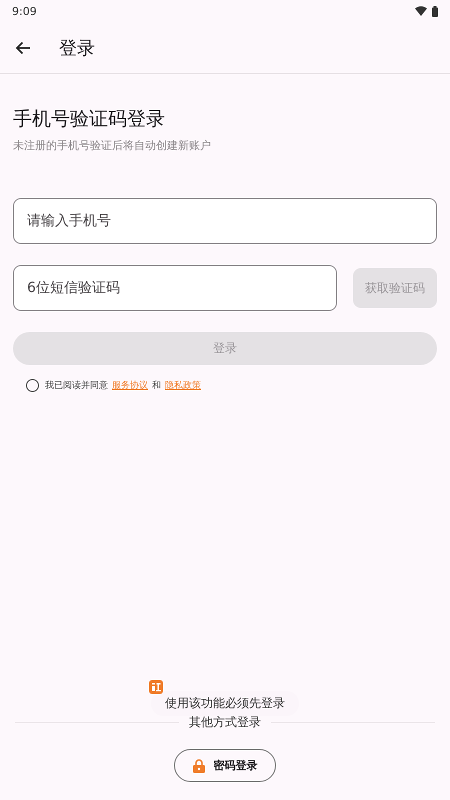 This screenshot has height=800, width=450. I want to click on code-input-field: 6位短信验证码, so click(175, 288).